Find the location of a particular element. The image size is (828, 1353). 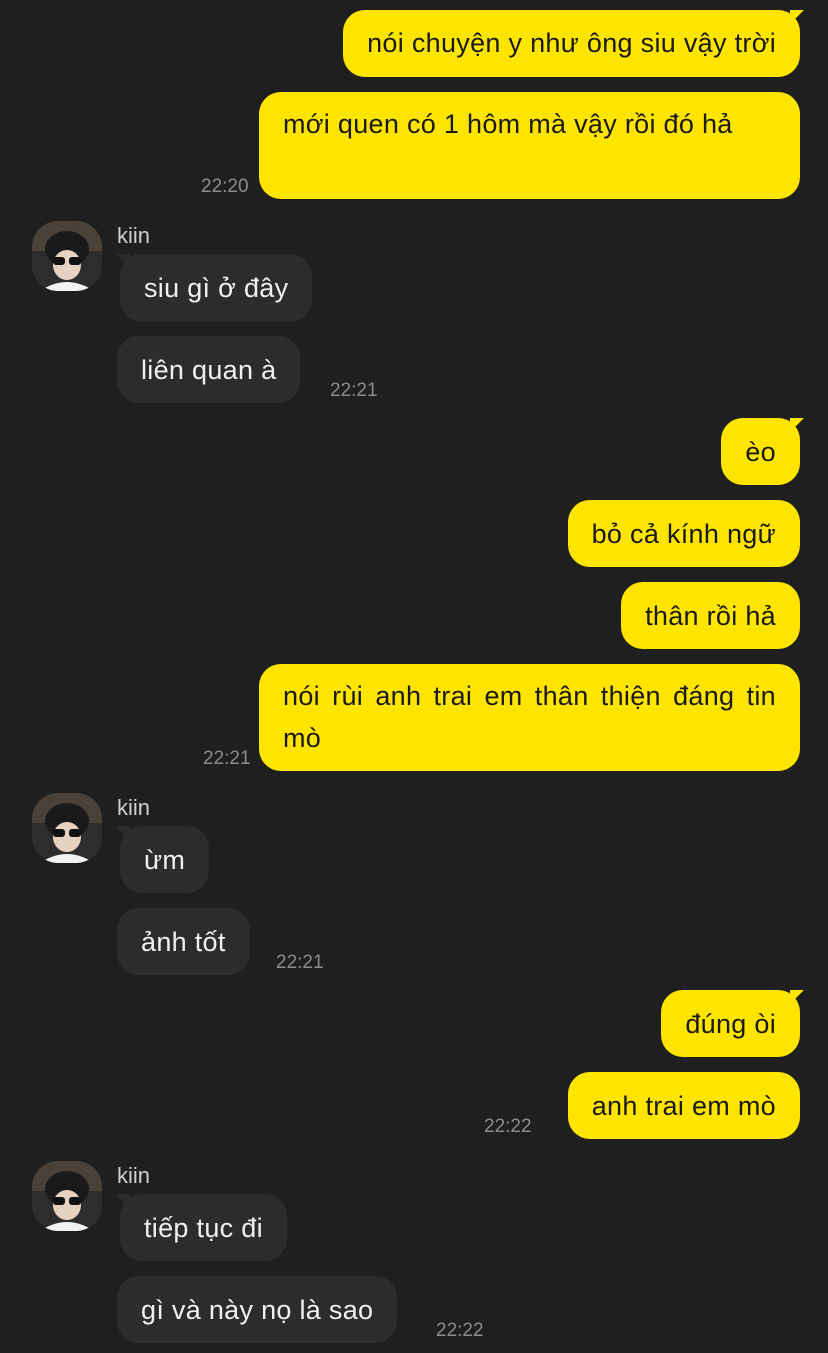

message-text: siu gì ở đây is located at coordinates (216, 288).